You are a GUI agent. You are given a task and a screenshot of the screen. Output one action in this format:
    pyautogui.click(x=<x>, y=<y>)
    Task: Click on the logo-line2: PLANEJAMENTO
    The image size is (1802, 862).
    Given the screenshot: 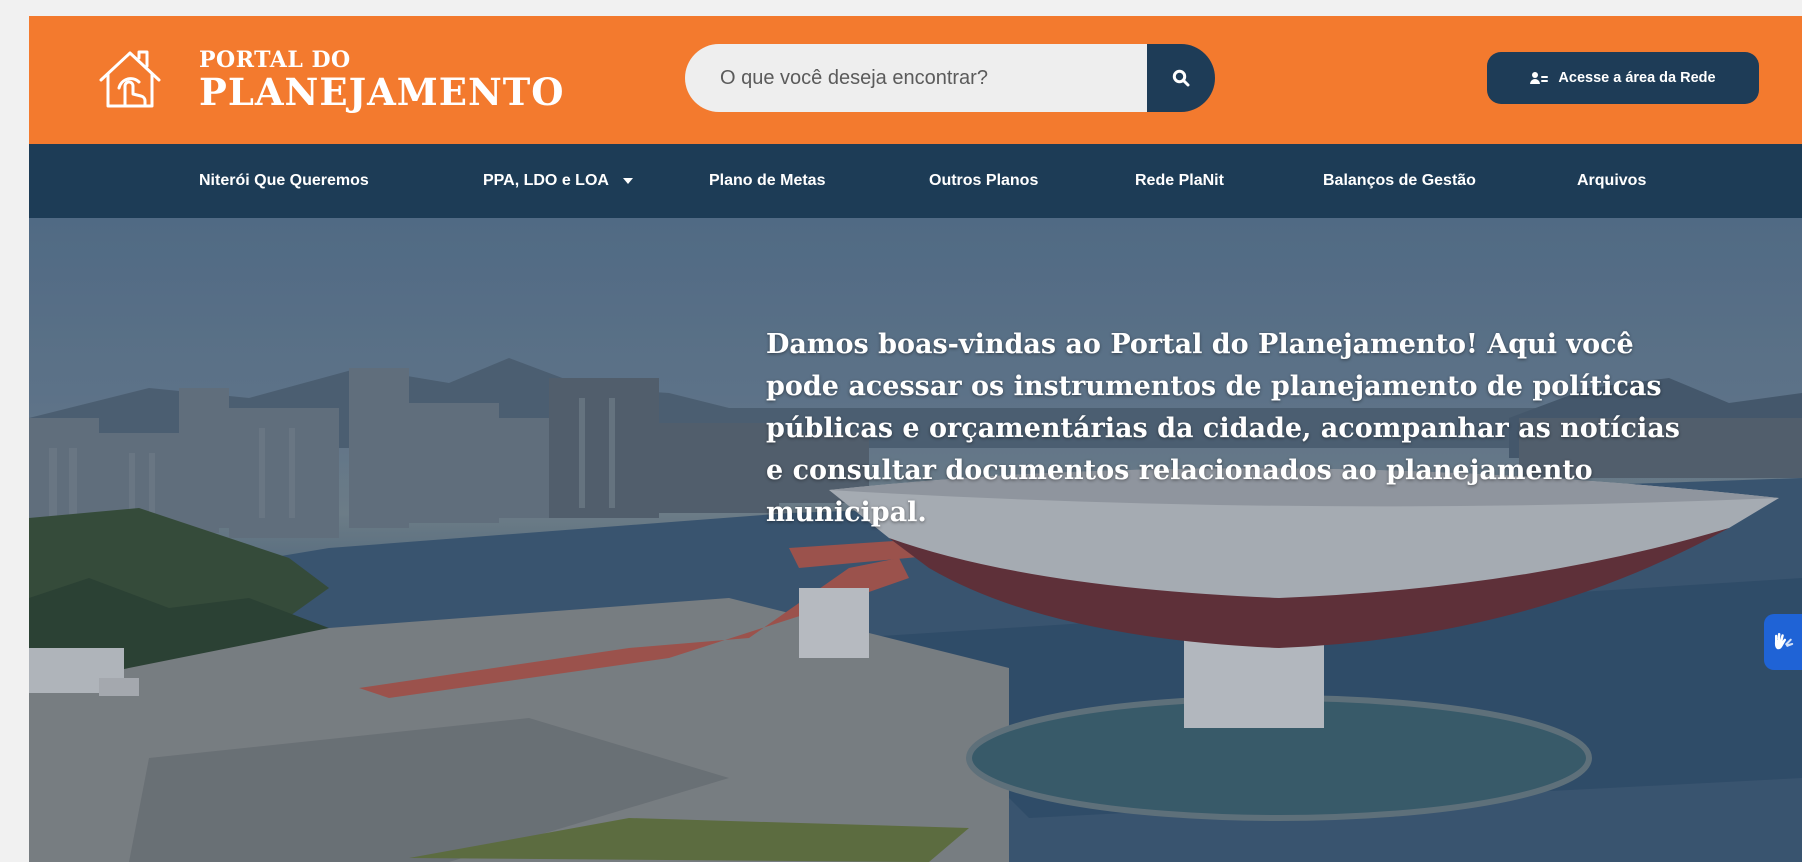 What is the action you would take?
    pyautogui.click(x=382, y=92)
    